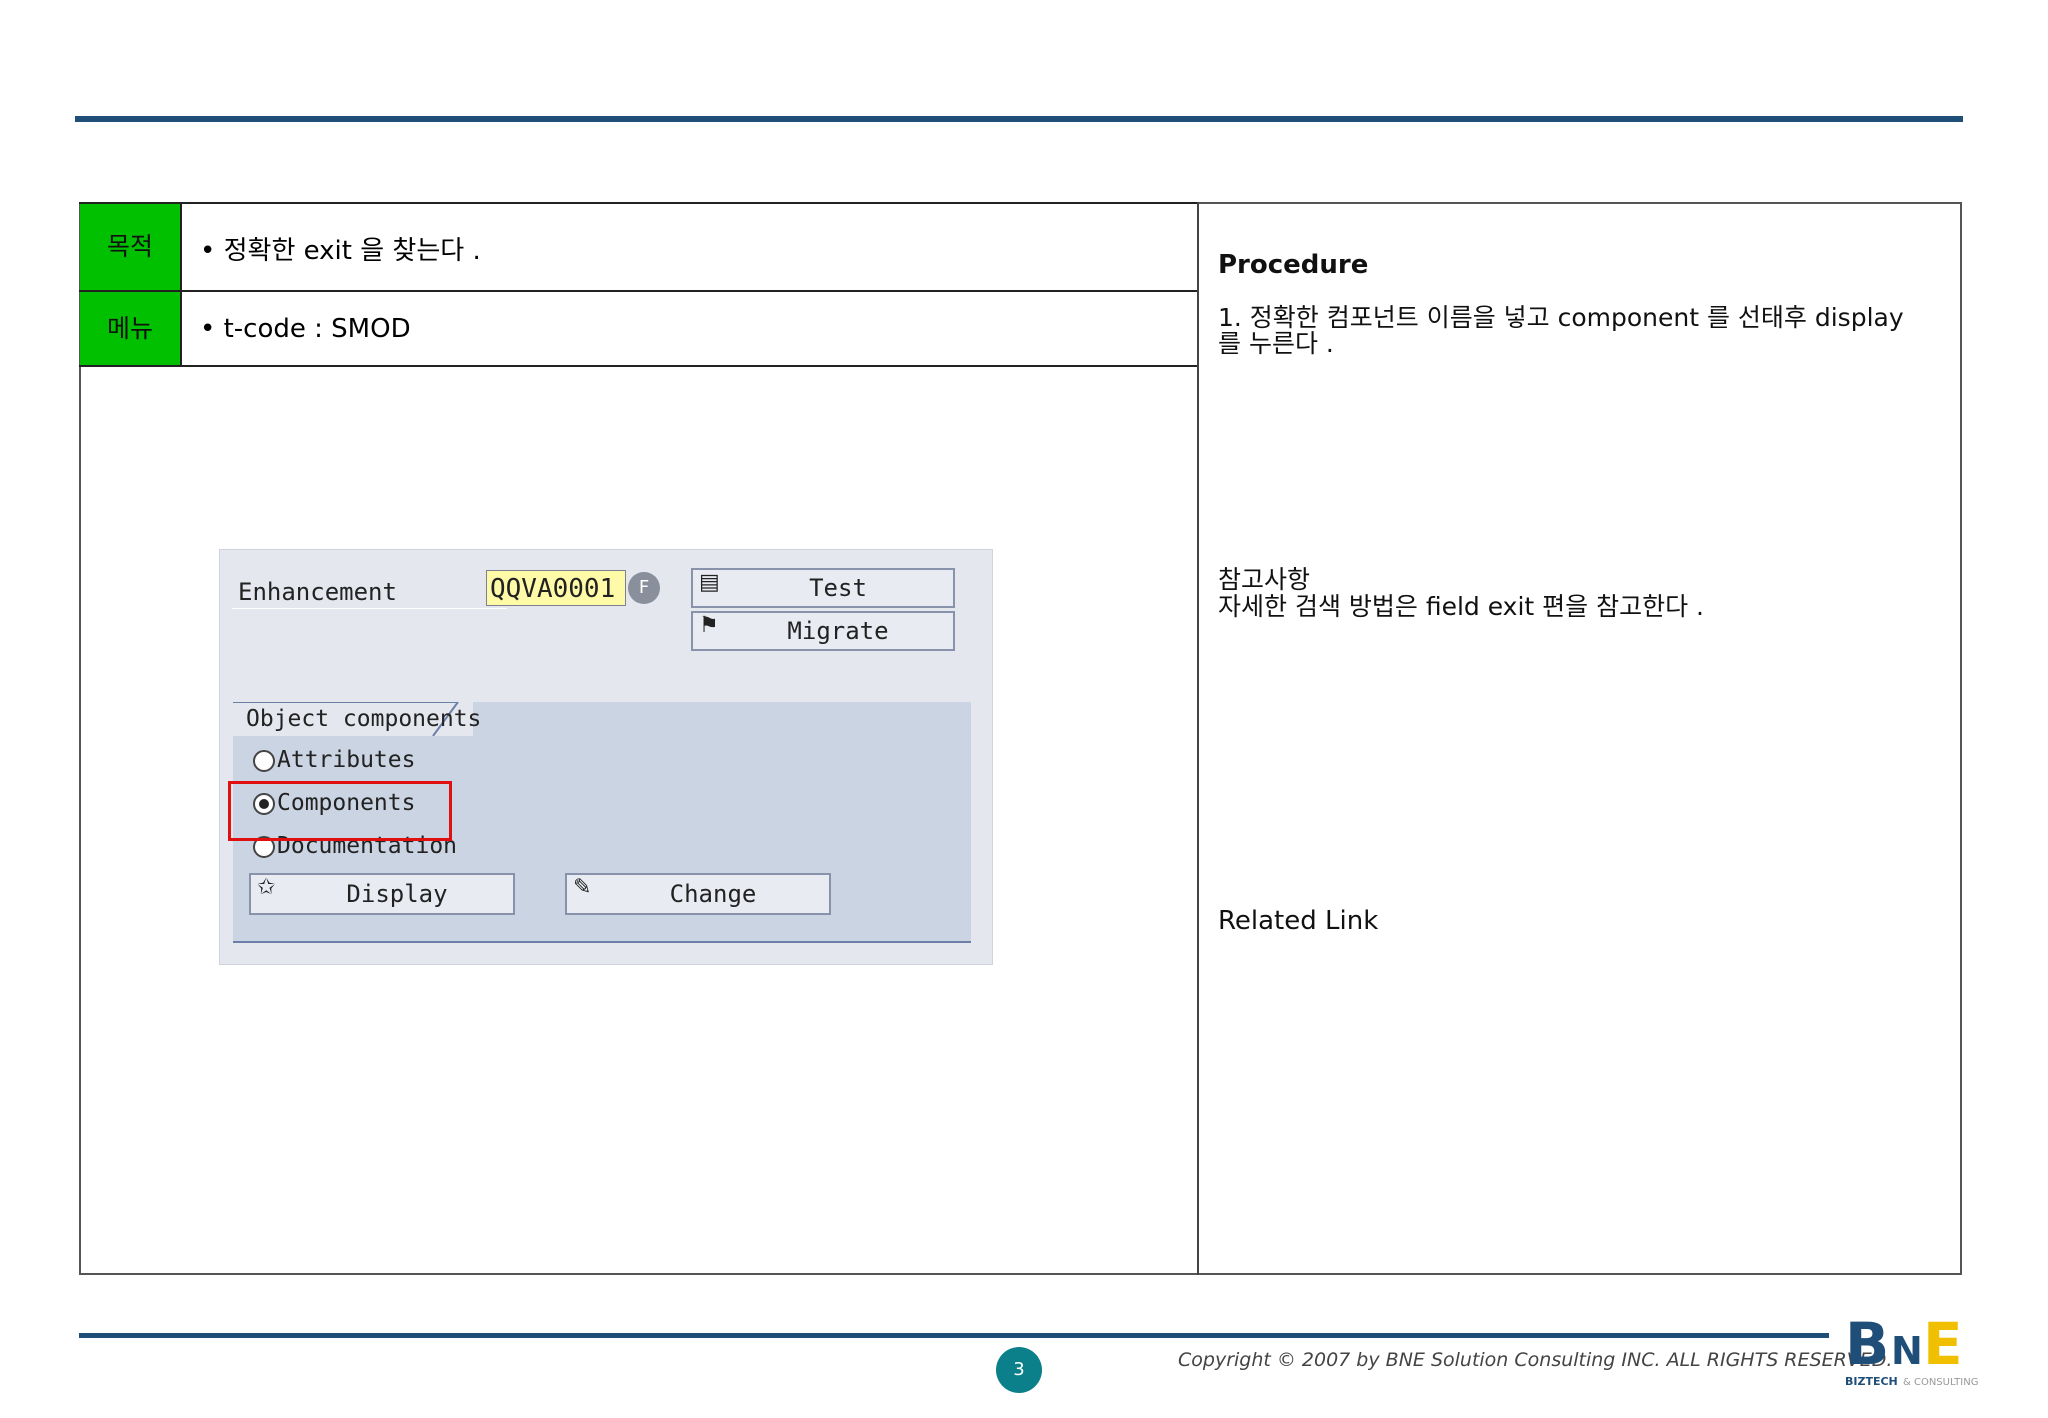  I want to click on table-top-line, so click(639, 203).